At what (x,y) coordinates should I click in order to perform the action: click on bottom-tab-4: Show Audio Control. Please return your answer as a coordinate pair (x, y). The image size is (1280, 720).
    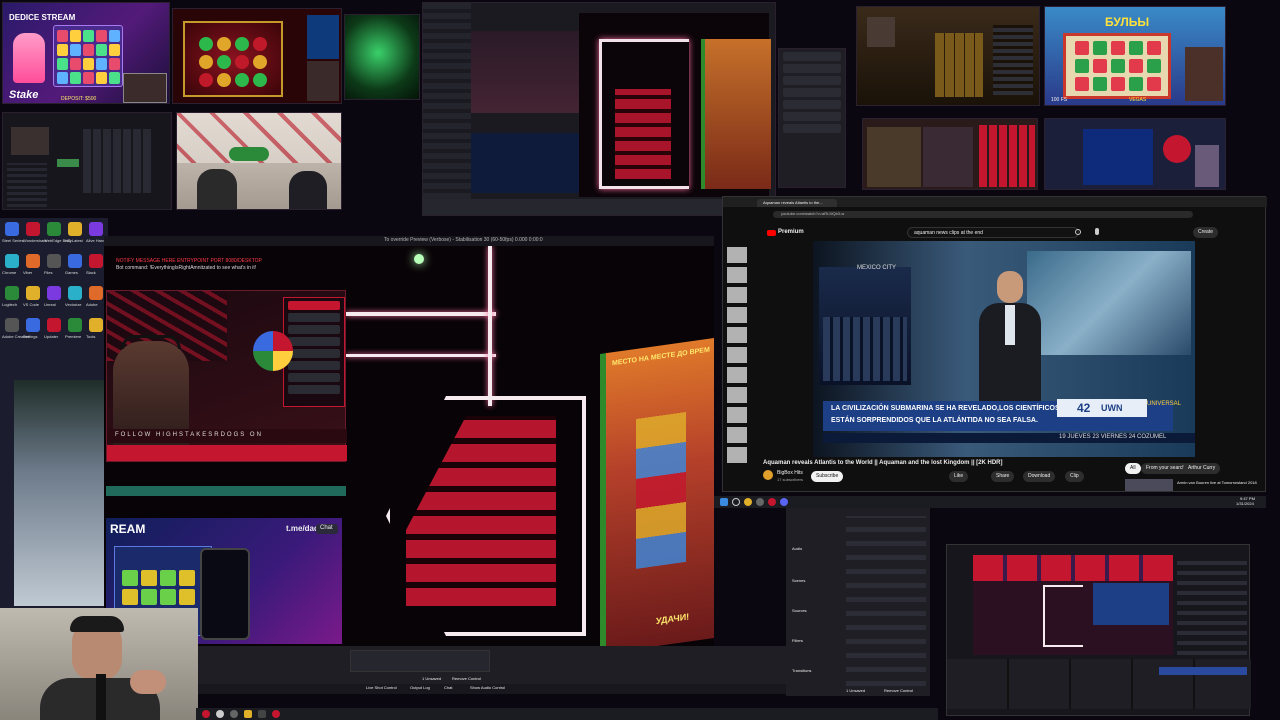
    Looking at the image, I should click on (487, 687).